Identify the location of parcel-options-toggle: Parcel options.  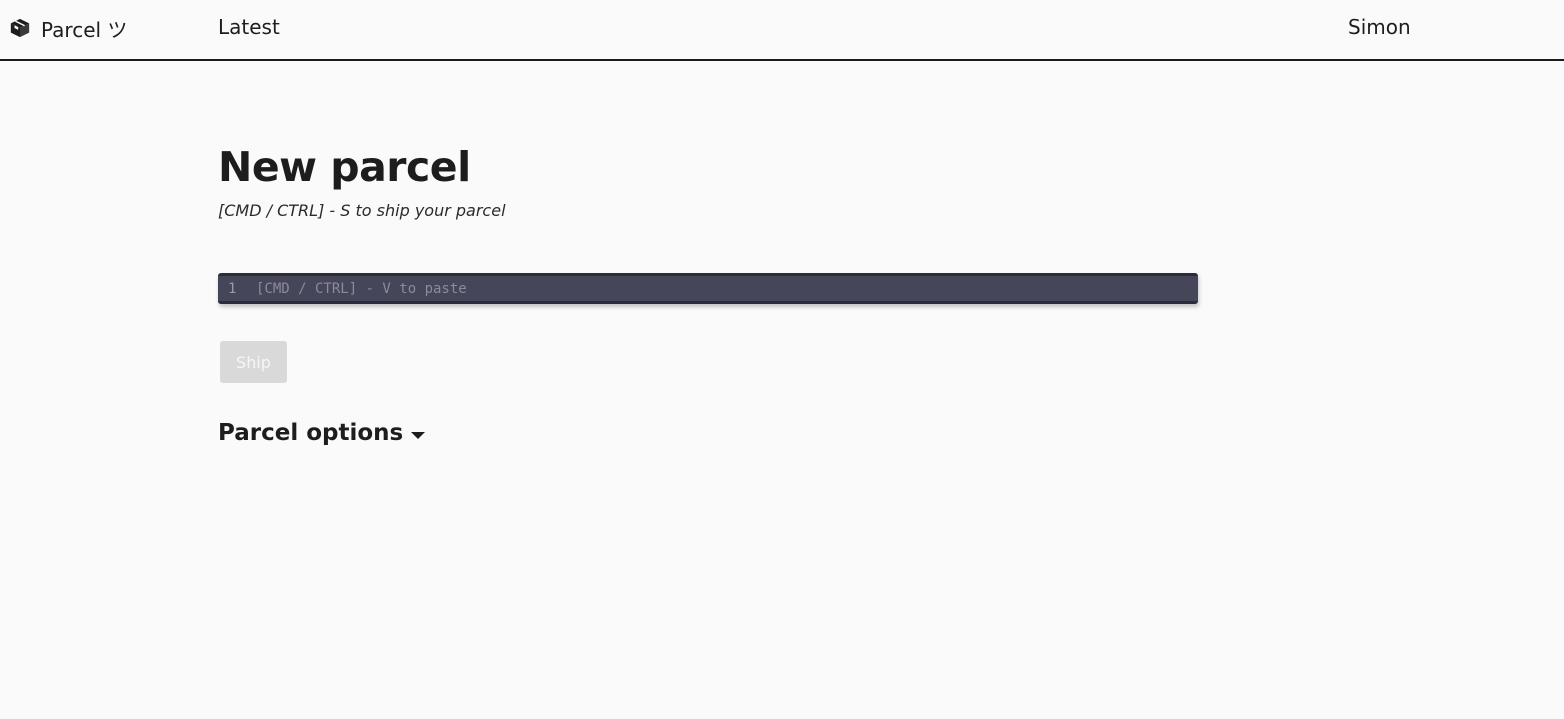
(322, 433).